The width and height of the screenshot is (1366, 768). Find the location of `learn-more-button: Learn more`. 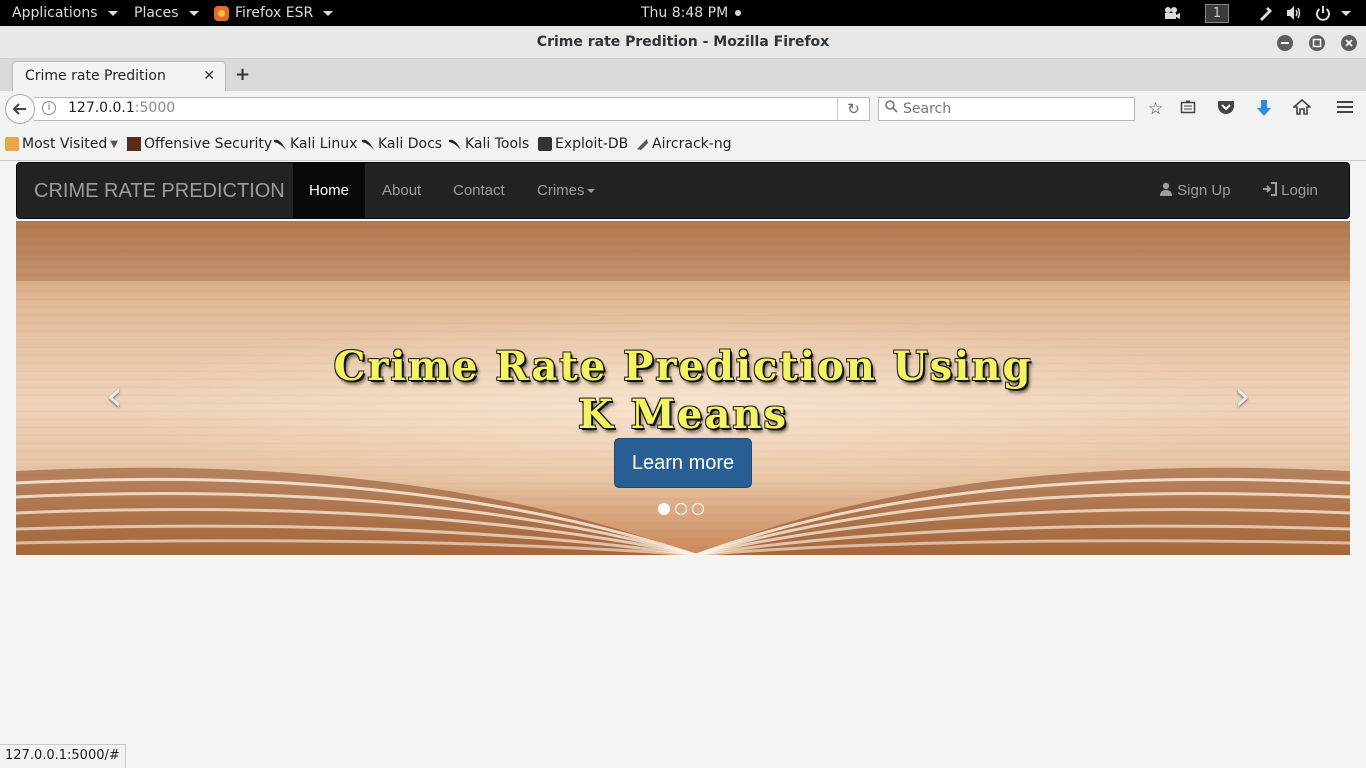

learn-more-button: Learn more is located at coordinates (683, 463).